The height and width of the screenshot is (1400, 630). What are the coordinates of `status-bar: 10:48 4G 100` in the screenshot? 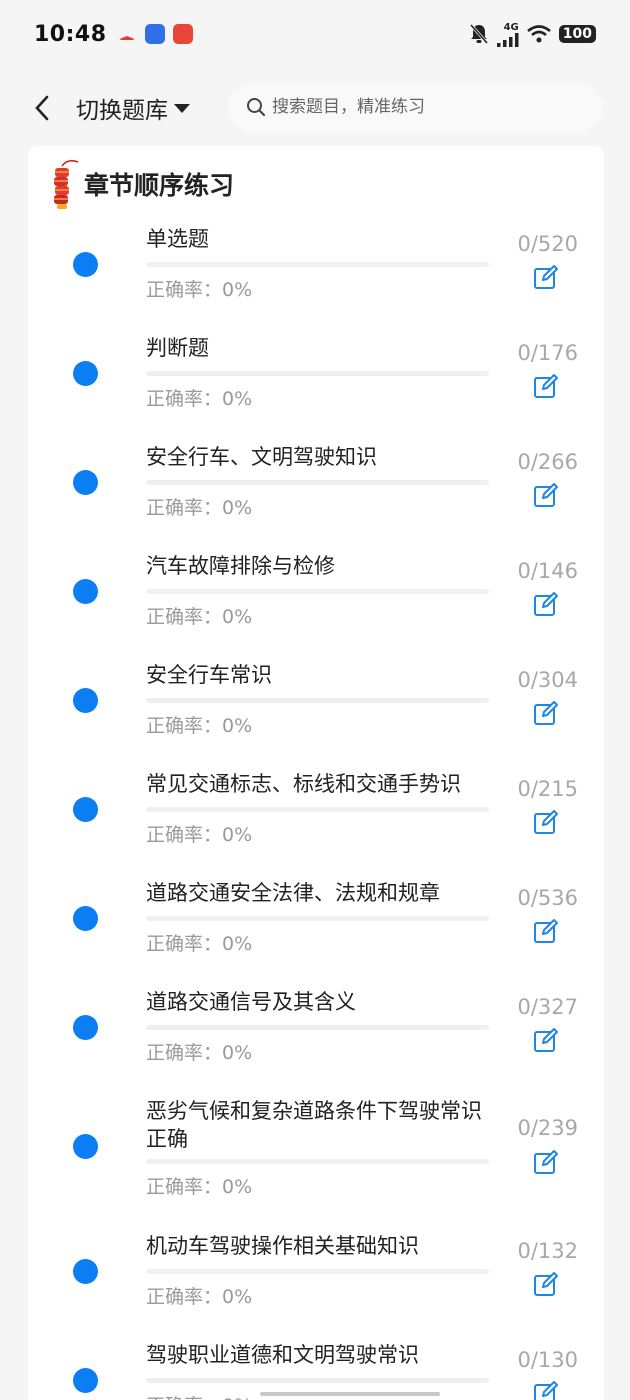 It's located at (315, 34).